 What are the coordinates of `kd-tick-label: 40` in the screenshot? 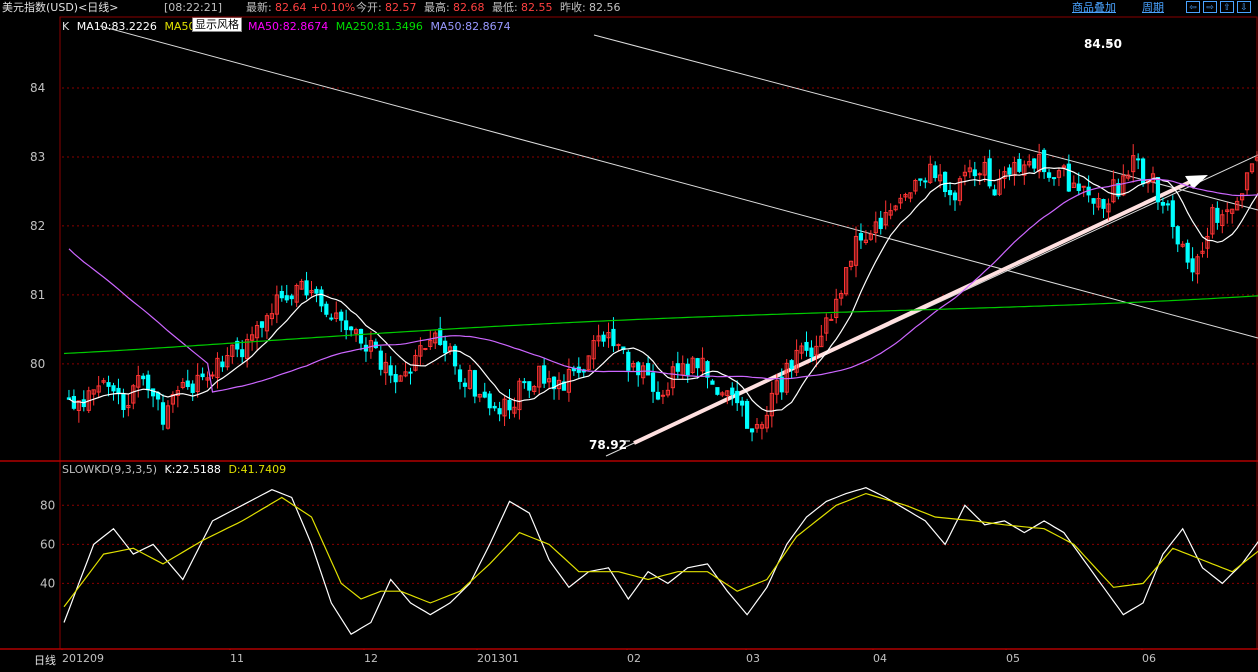 It's located at (47, 583).